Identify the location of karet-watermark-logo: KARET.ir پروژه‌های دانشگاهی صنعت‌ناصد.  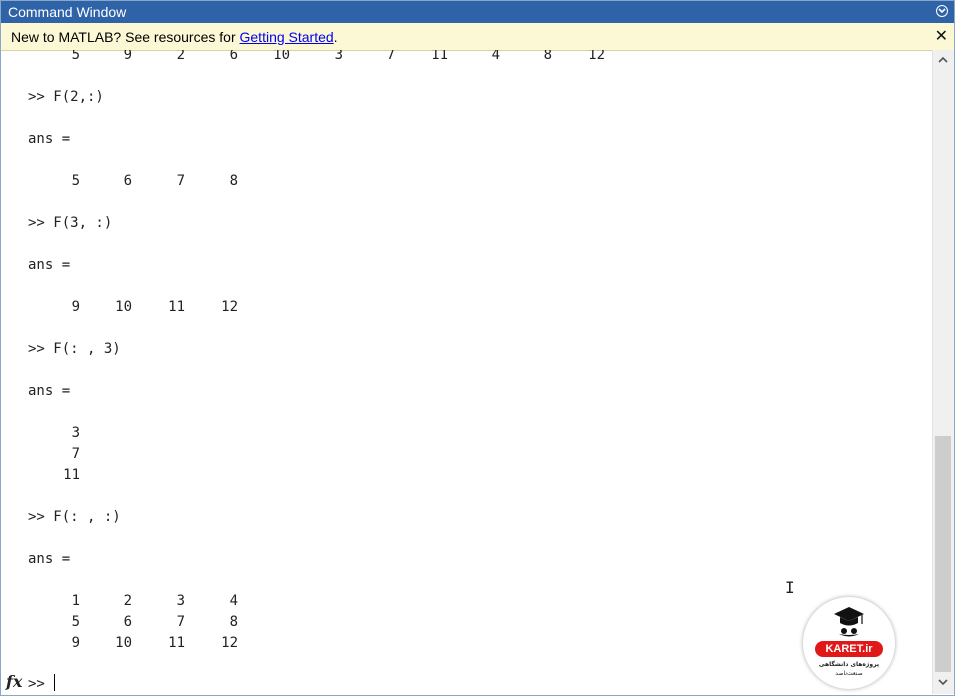
(849, 643).